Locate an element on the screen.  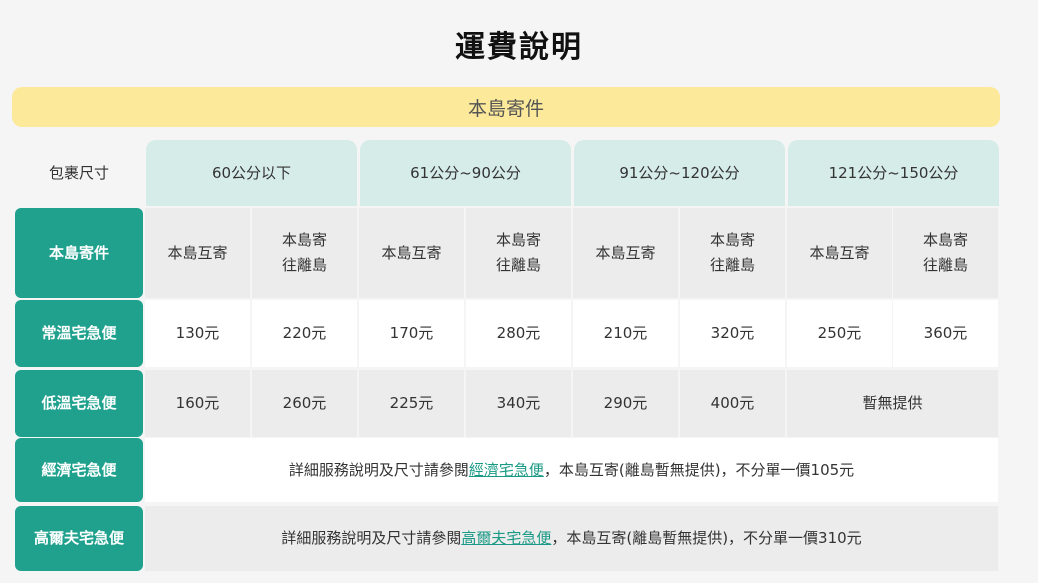
golf-link: 高爾夫宅急便 is located at coordinates (506, 538).